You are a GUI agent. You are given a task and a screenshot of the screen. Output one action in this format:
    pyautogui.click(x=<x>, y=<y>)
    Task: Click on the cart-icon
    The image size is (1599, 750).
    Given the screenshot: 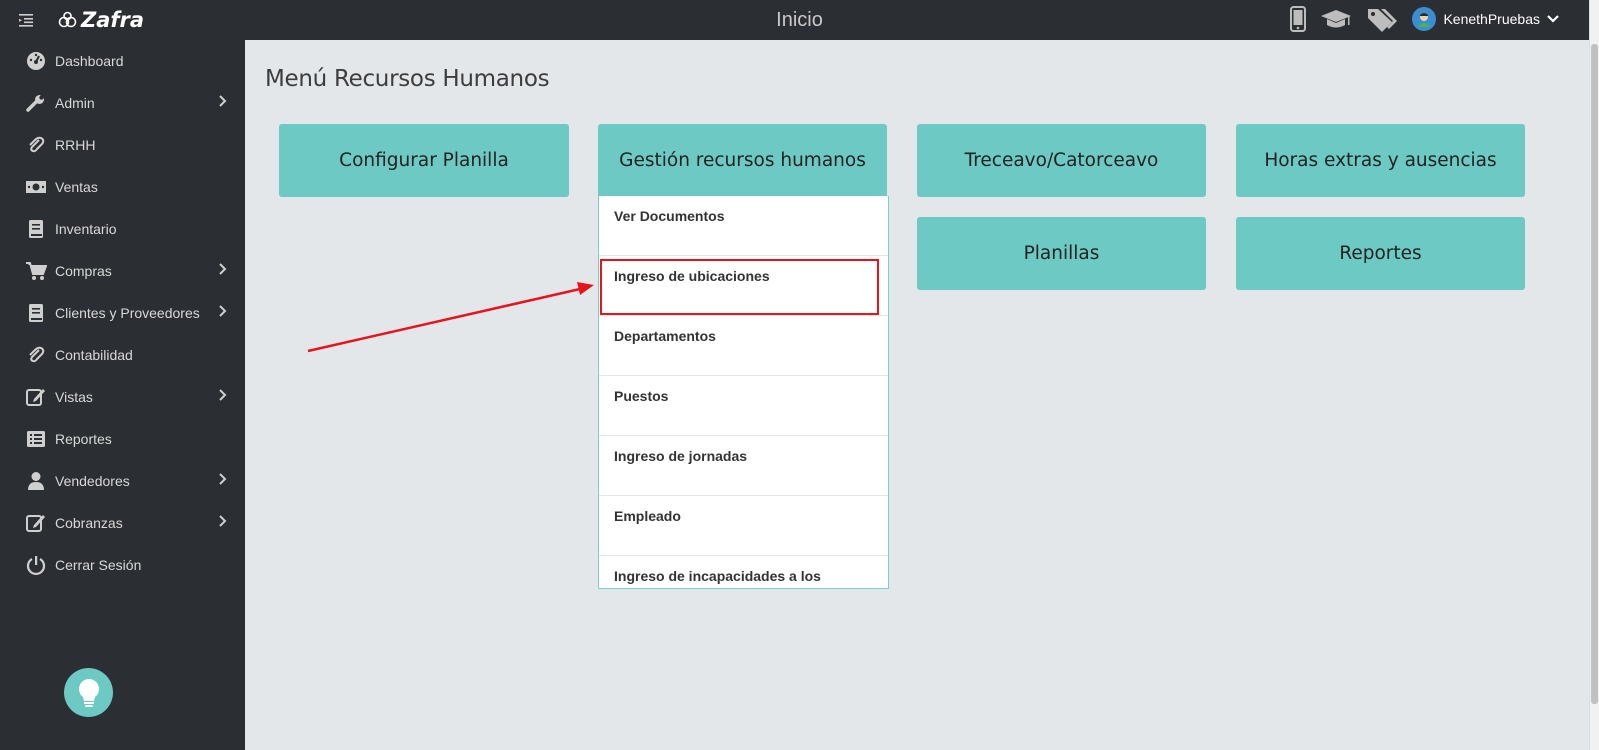 What is the action you would take?
    pyautogui.click(x=36, y=271)
    